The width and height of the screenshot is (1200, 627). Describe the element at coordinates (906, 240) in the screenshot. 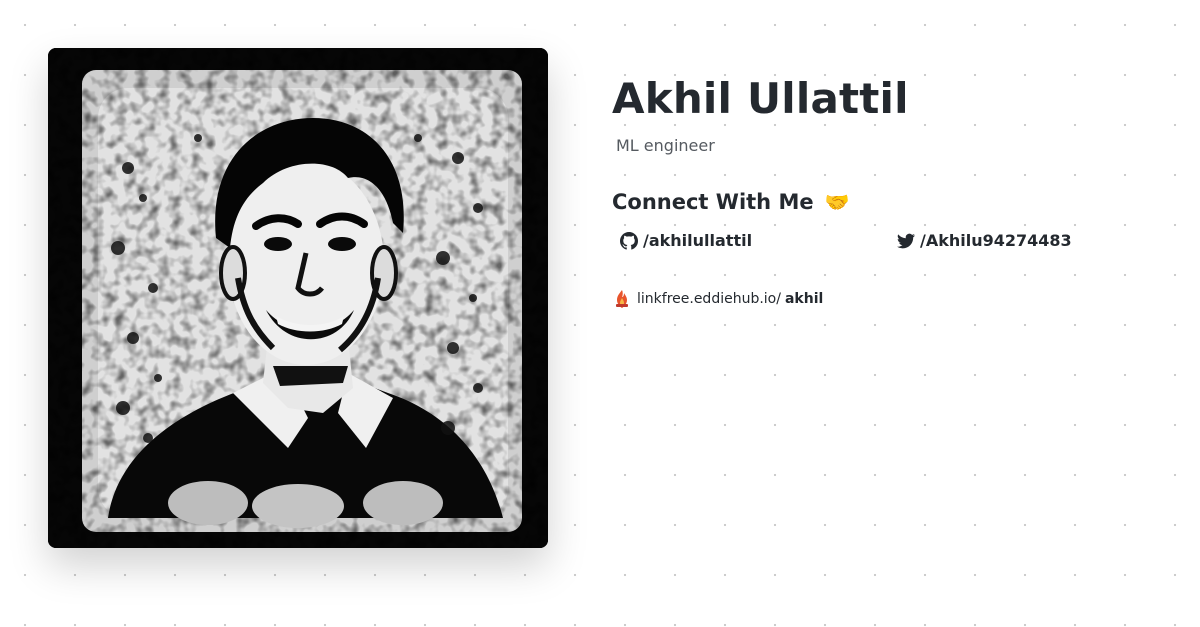

I see `twitter-icon` at that location.